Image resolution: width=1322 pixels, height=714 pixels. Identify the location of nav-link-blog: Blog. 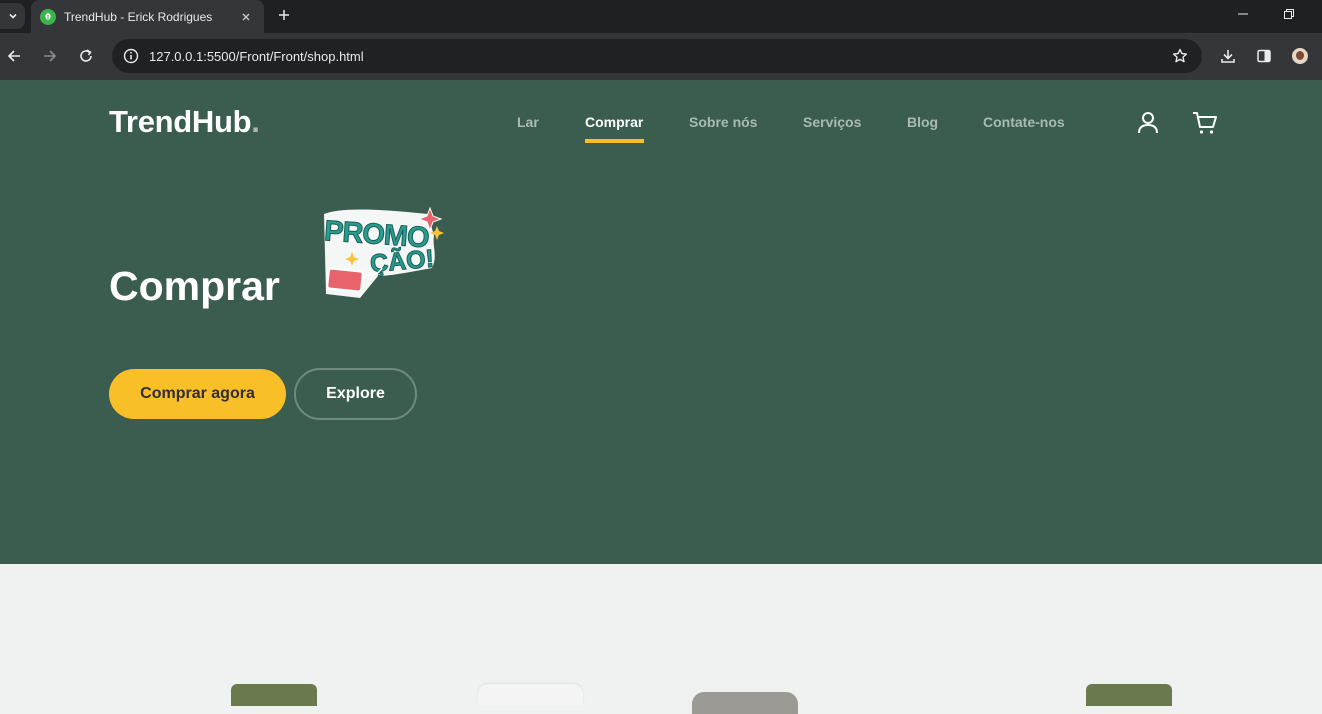
(922, 122).